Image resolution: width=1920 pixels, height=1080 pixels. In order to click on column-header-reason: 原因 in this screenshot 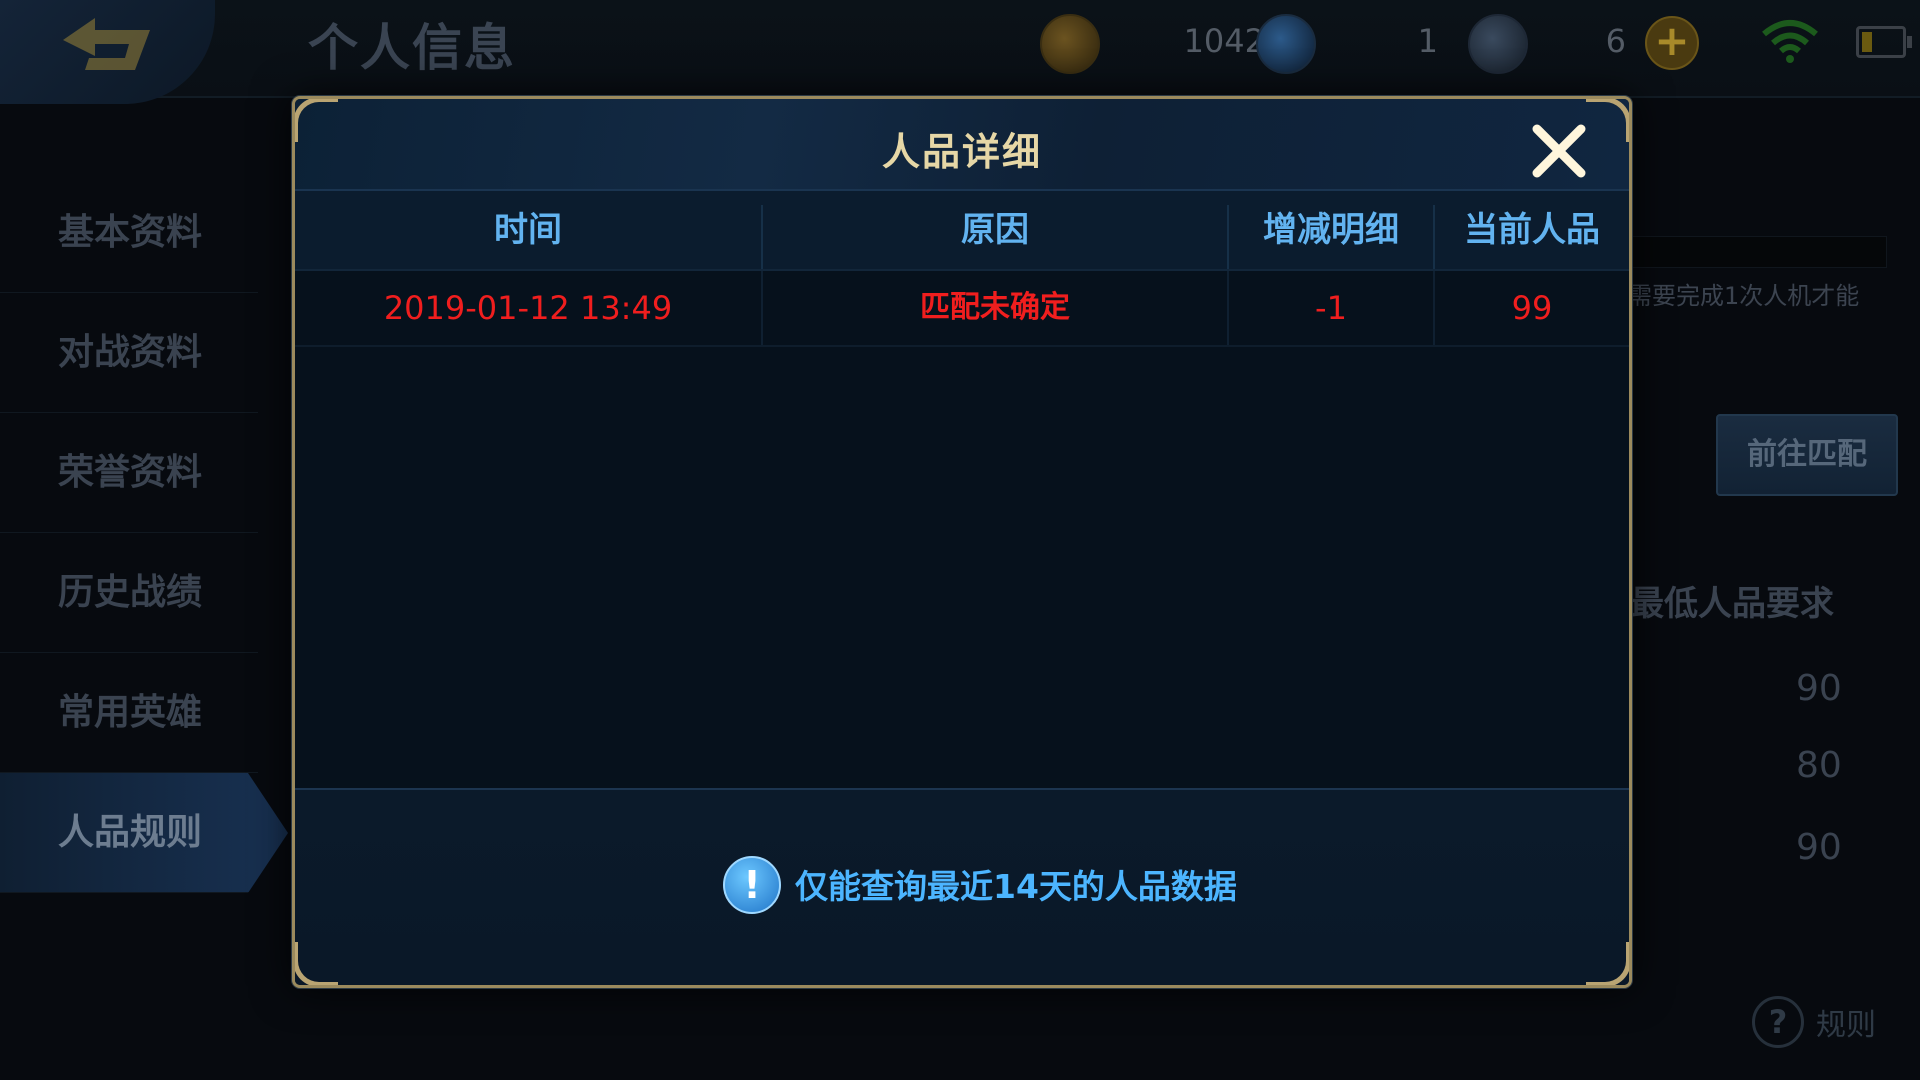, I will do `click(995, 230)`.